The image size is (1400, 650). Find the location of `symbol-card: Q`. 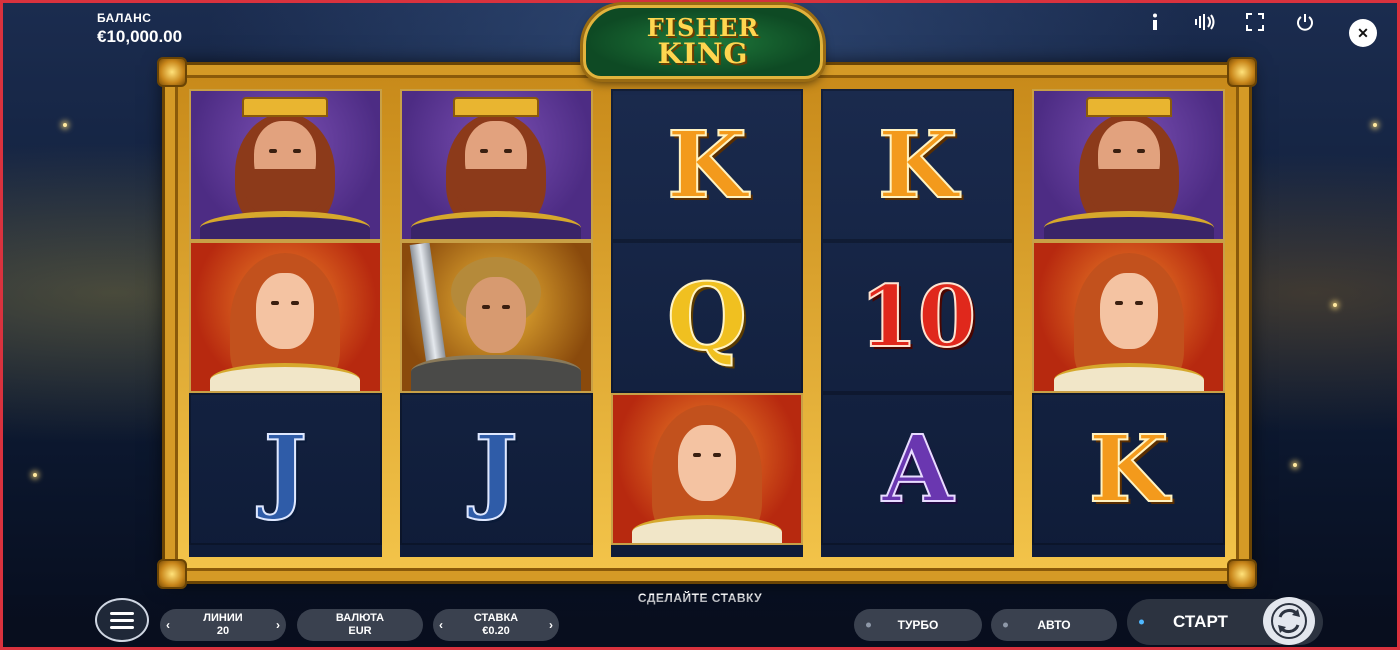

symbol-card: Q is located at coordinates (707, 317).